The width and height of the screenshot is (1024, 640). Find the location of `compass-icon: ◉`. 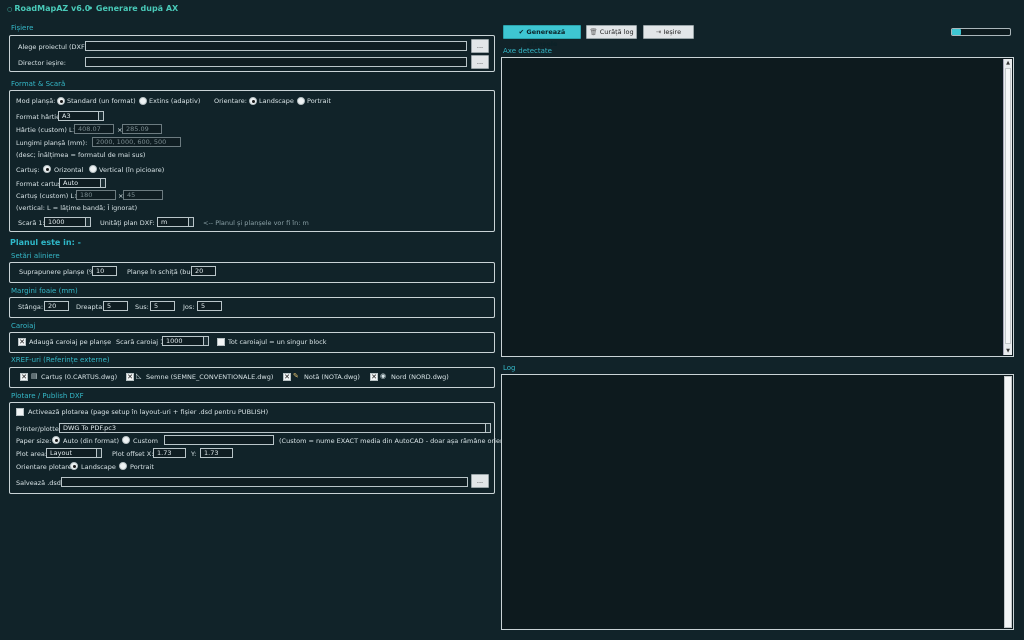

compass-icon: ◉ is located at coordinates (383, 376).